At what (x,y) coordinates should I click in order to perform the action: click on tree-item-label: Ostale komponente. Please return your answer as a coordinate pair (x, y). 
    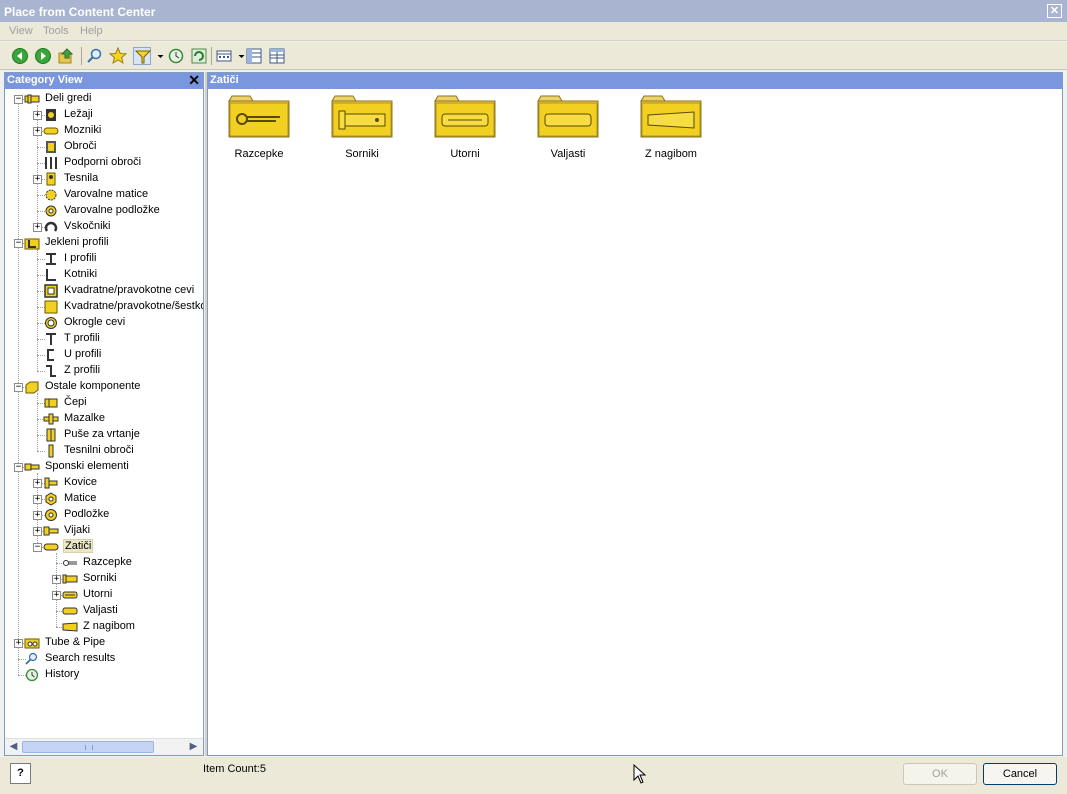
    Looking at the image, I should click on (92, 386).